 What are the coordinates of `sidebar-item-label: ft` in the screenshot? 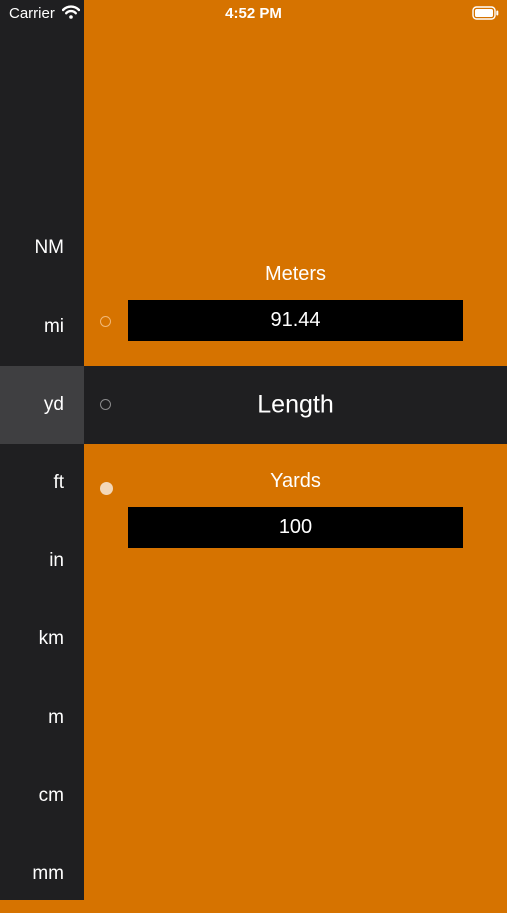 It's located at (58, 482).